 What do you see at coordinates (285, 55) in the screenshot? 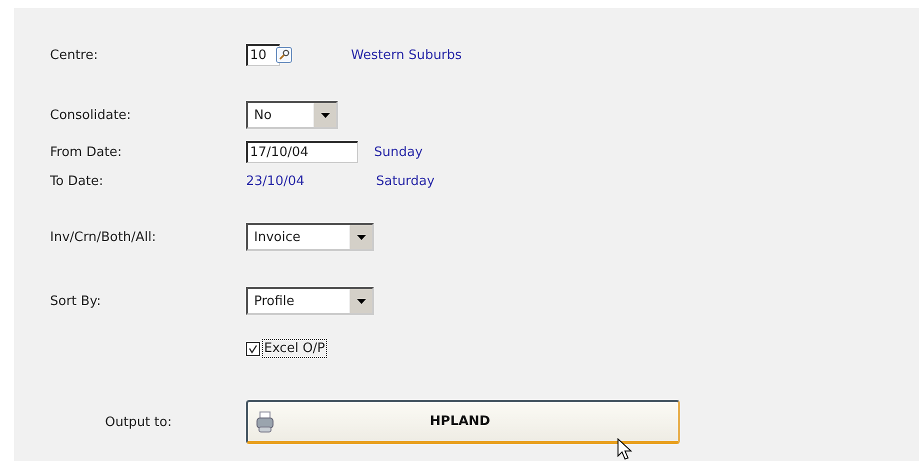
I see `search-icon` at bounding box center [285, 55].